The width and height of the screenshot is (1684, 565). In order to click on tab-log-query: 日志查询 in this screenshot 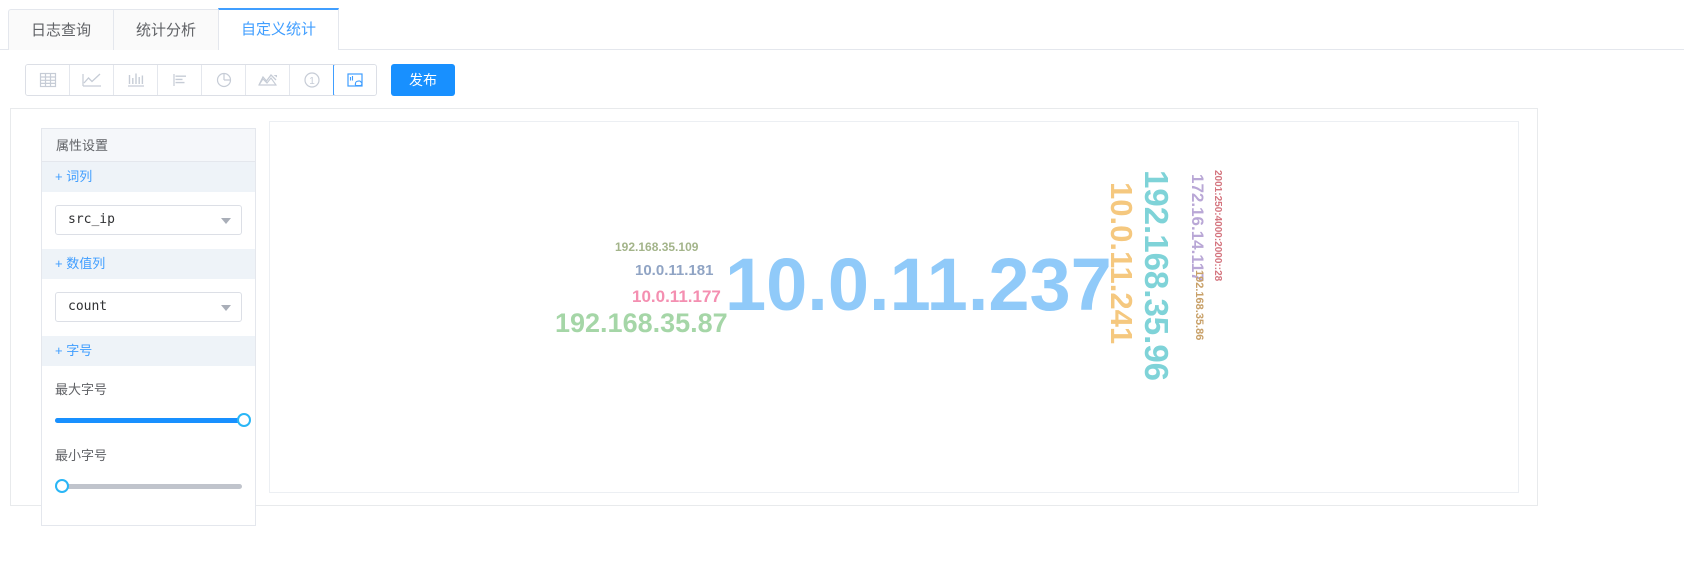, I will do `click(61, 29)`.